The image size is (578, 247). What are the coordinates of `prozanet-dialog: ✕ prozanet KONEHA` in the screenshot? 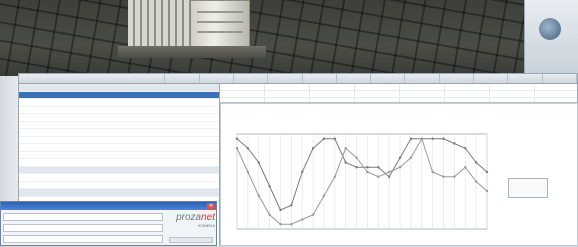 It's located at (108, 223).